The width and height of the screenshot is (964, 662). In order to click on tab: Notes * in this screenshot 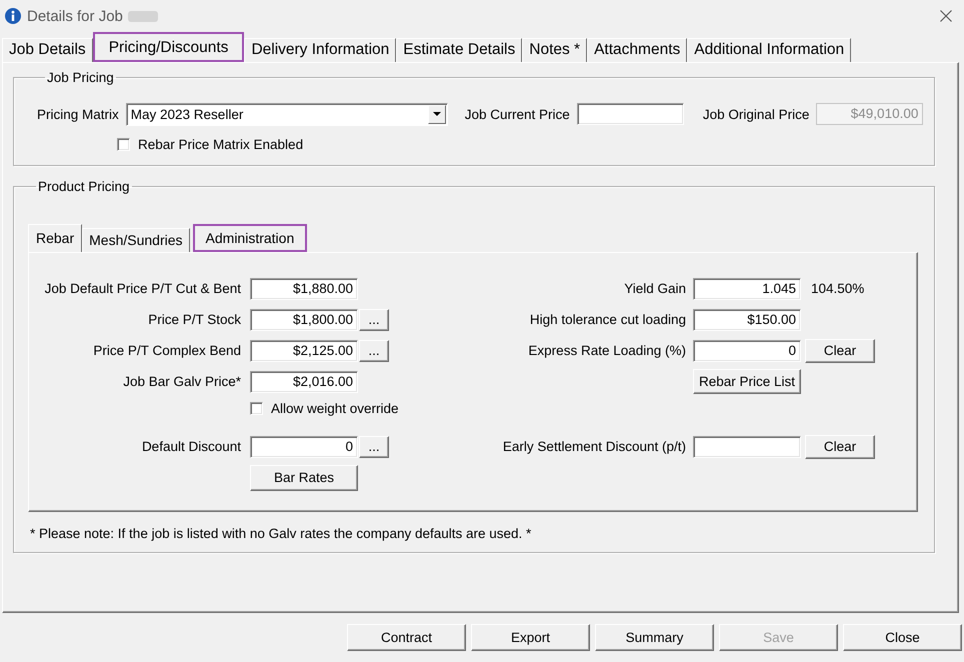, I will do `click(555, 50)`.